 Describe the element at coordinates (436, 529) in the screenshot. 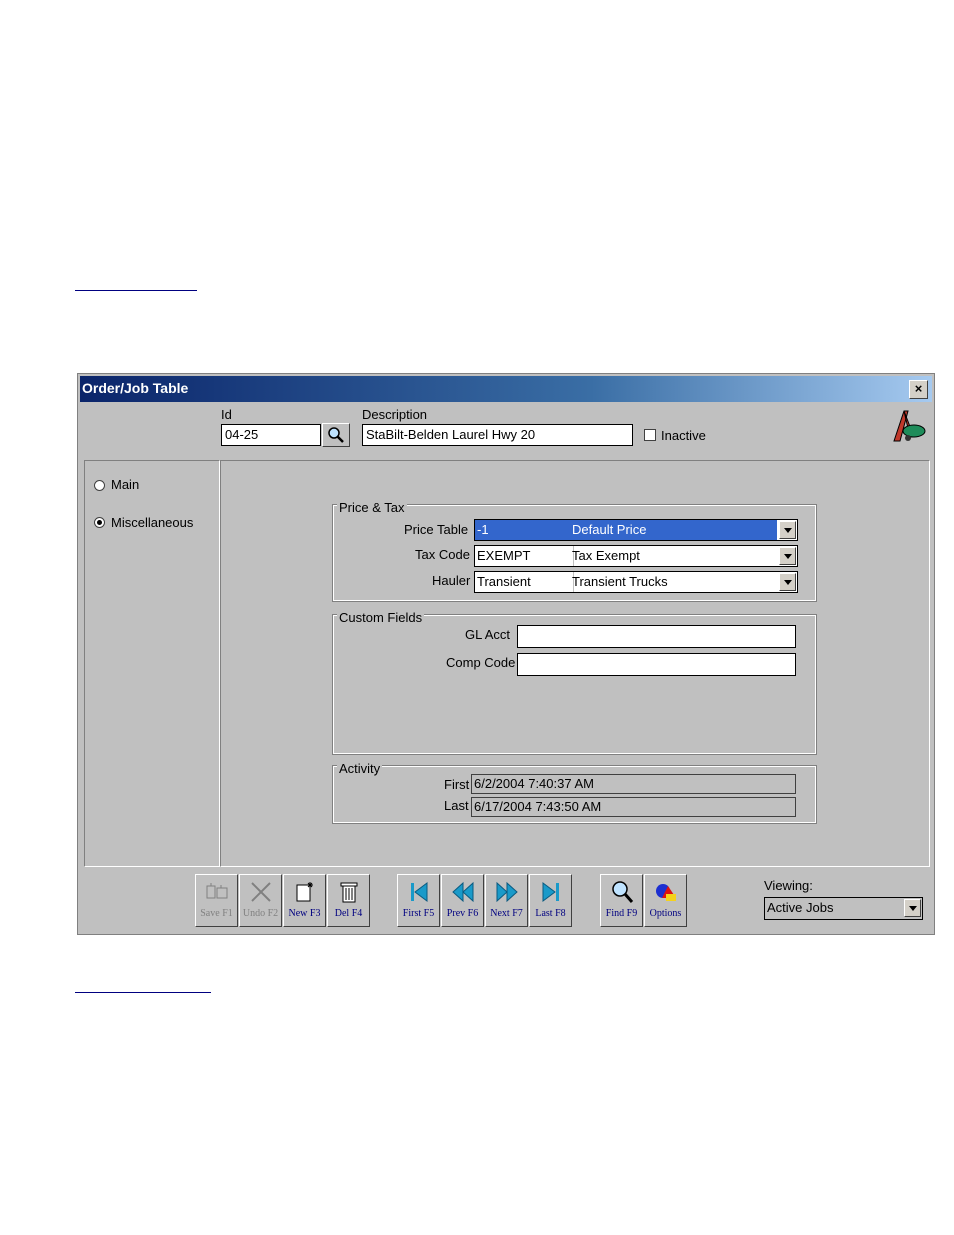

I see `price-table-label: Price Table` at that location.